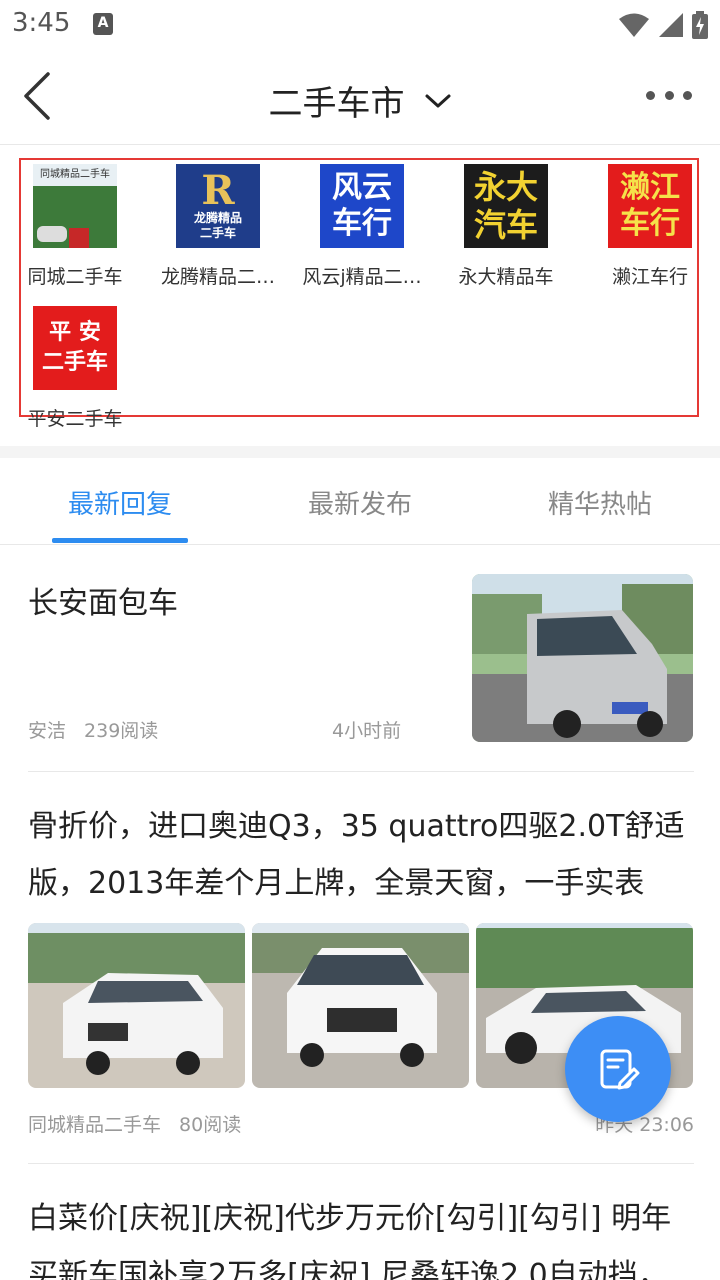  I want to click on merchant-logo: R 龙腾精品 二手车, so click(218, 206).